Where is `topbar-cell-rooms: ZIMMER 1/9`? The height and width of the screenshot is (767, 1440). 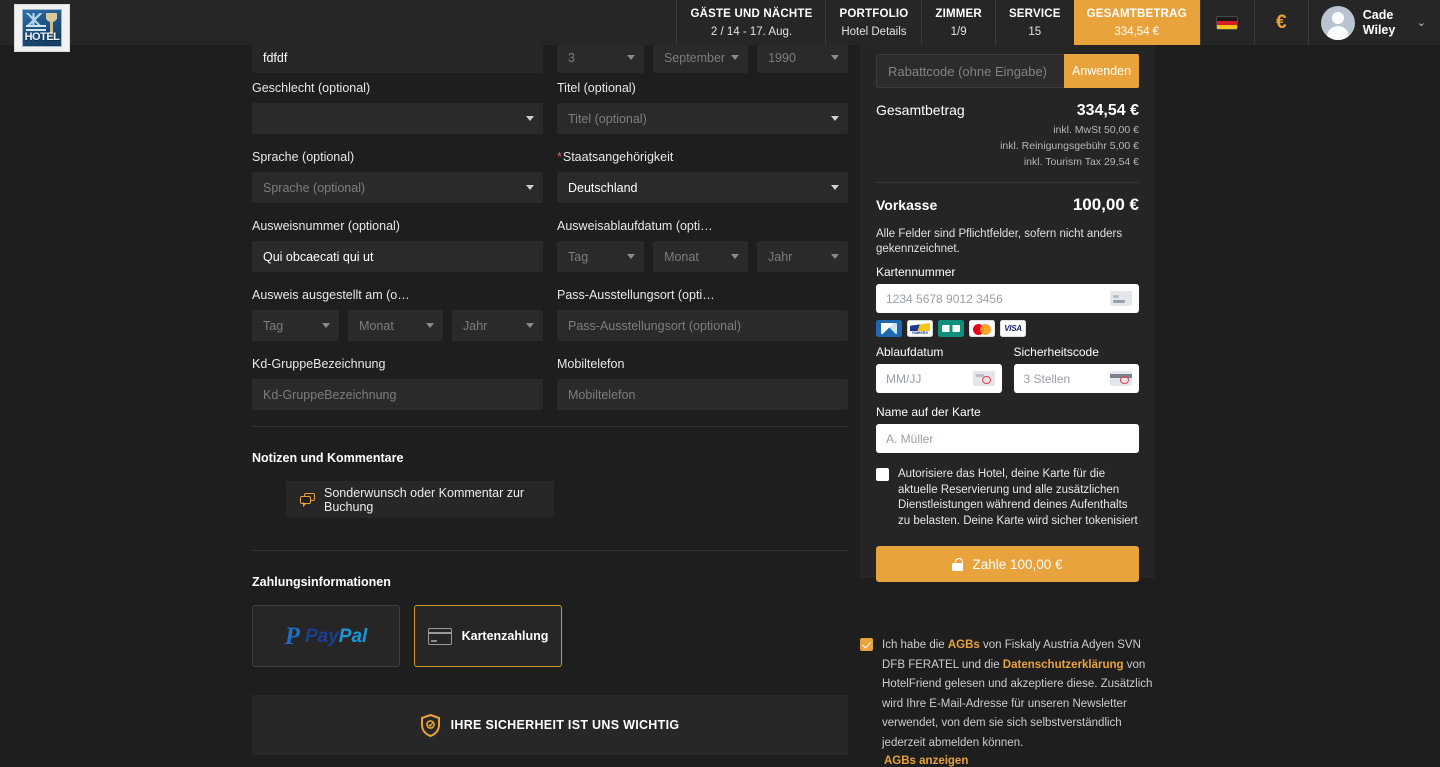 topbar-cell-rooms: ZIMMER 1/9 is located at coordinates (958, 22).